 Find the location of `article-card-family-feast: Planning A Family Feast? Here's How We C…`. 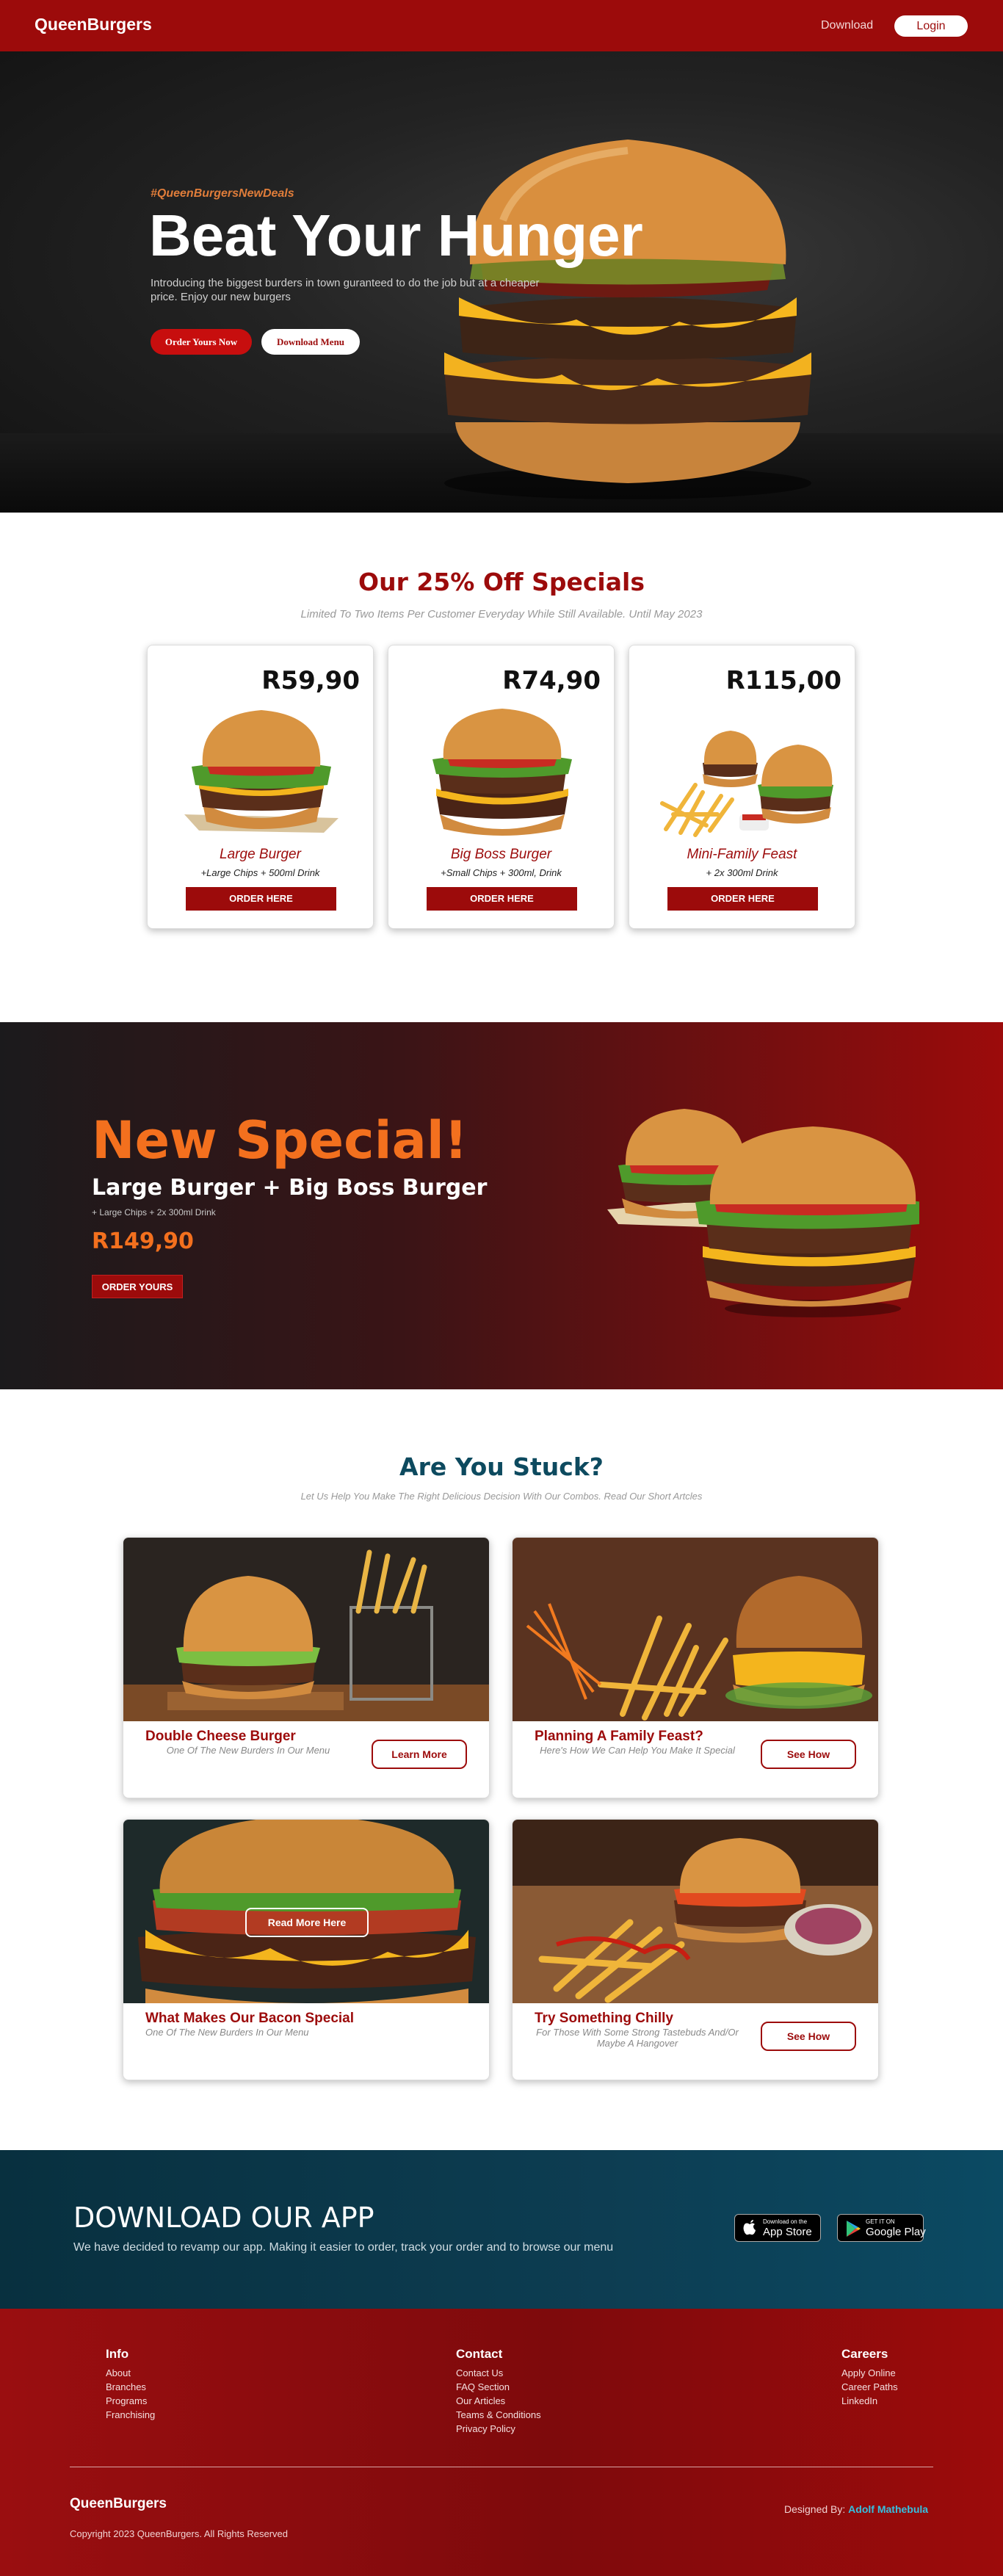

article-card-family-feast: Planning A Family Feast? Here's How We C… is located at coordinates (696, 1667).